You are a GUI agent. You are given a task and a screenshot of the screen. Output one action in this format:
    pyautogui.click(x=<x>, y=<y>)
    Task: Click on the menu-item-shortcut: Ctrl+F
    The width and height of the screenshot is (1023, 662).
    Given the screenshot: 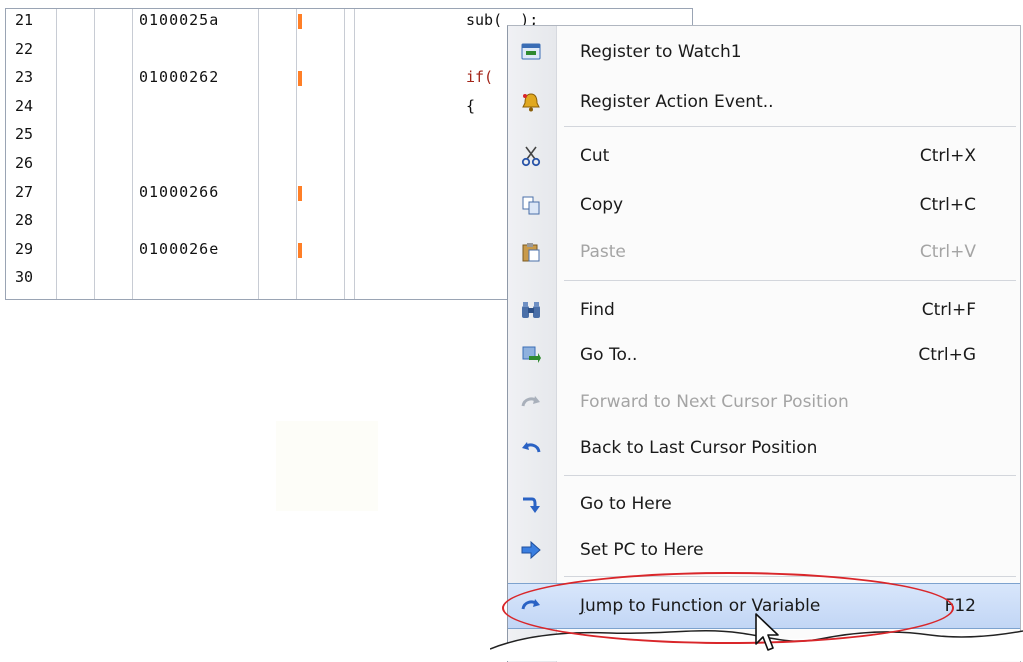 What is the action you would take?
    pyautogui.click(x=948, y=310)
    